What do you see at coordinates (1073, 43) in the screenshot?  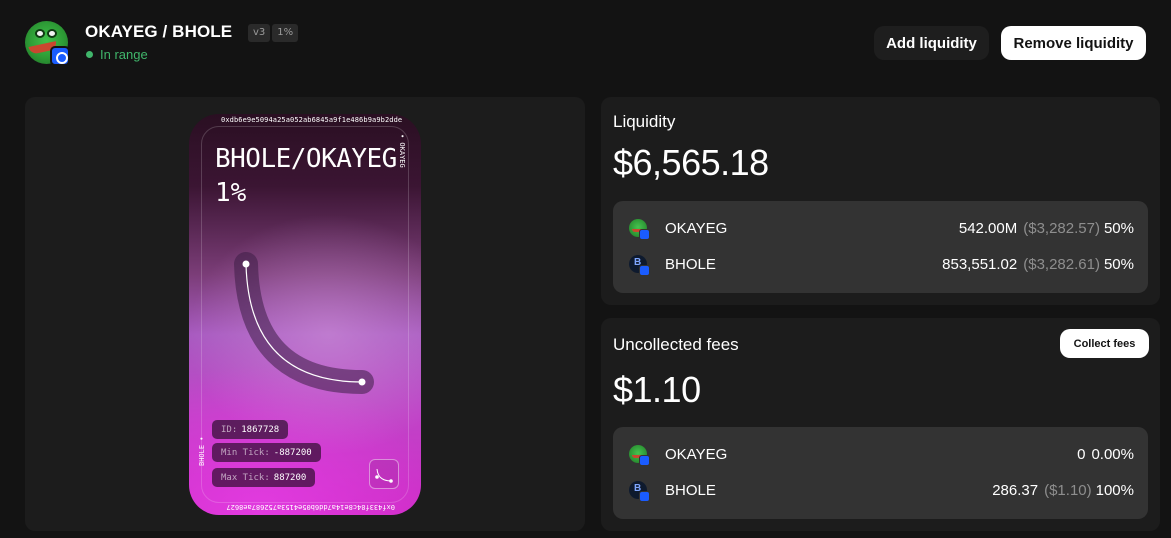 I see `remove-liquidity-button: Remove liquidity` at bounding box center [1073, 43].